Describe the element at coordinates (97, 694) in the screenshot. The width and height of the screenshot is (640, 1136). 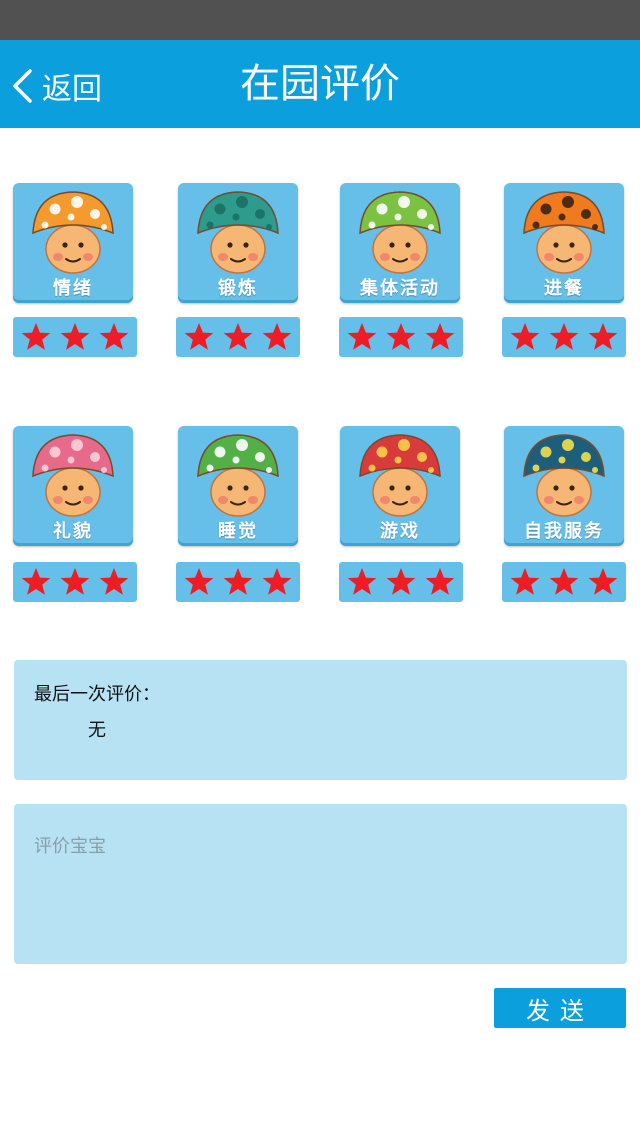
I see `last-evaluation-label: 最后一次评价：` at that location.